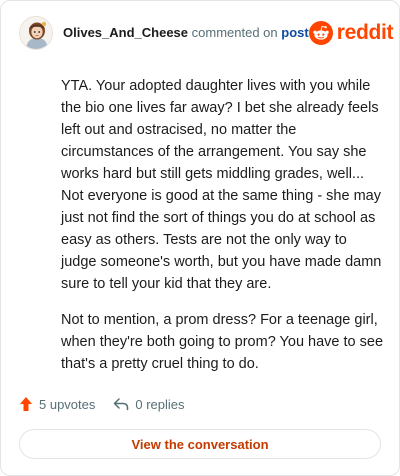 The image size is (400, 476). What do you see at coordinates (160, 404) in the screenshot?
I see `replies-count: 0 replies` at bounding box center [160, 404].